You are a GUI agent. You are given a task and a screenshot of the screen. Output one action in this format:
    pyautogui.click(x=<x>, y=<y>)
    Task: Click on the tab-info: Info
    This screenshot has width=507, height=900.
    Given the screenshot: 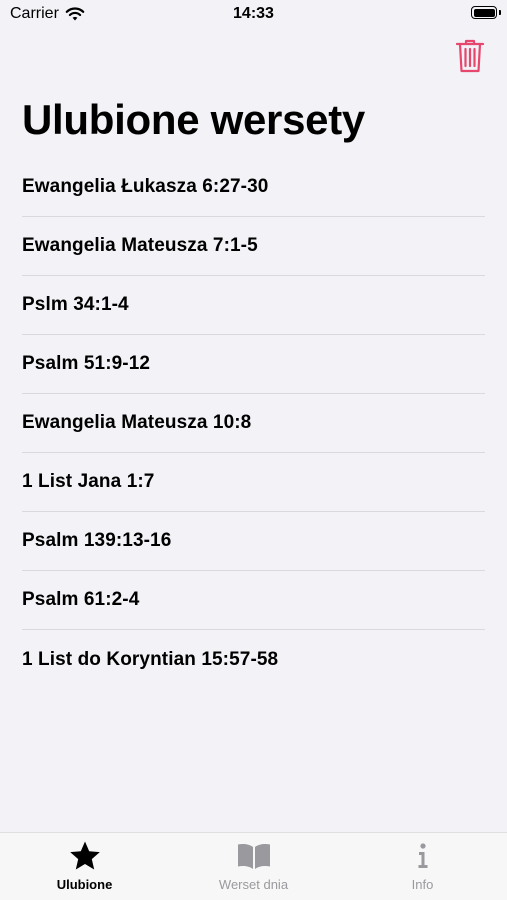 What is the action you would take?
    pyautogui.click(x=422, y=866)
    